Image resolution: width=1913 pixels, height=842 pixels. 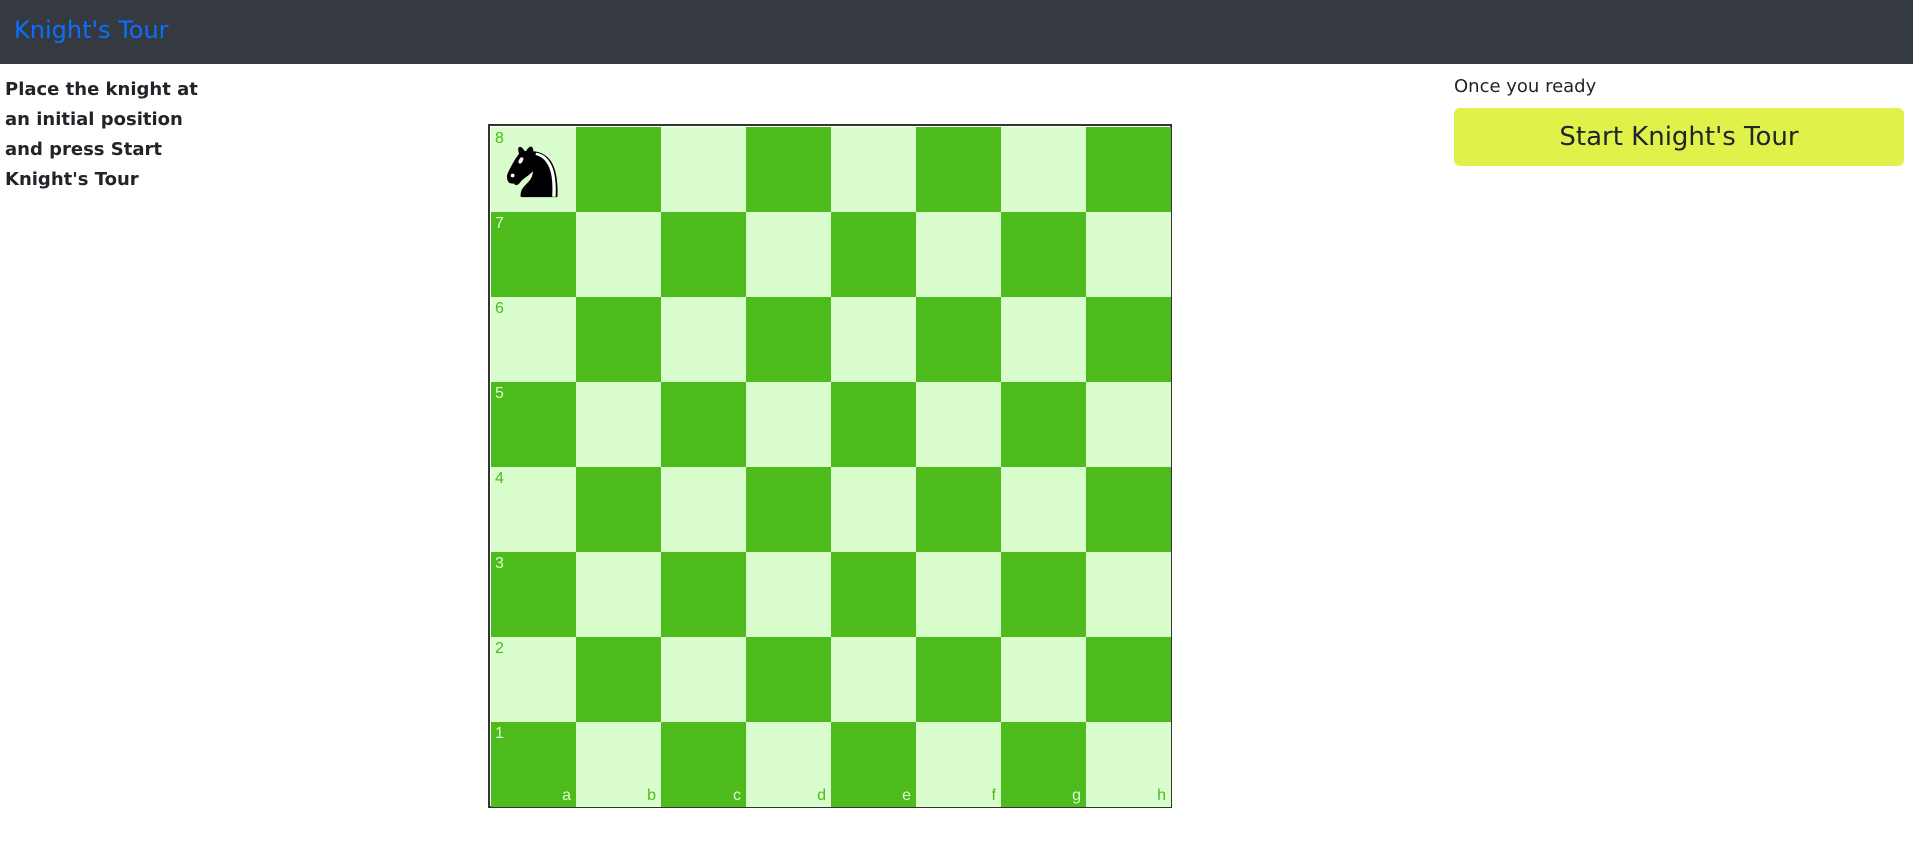 What do you see at coordinates (906, 795) in the screenshot?
I see `file-label: e` at bounding box center [906, 795].